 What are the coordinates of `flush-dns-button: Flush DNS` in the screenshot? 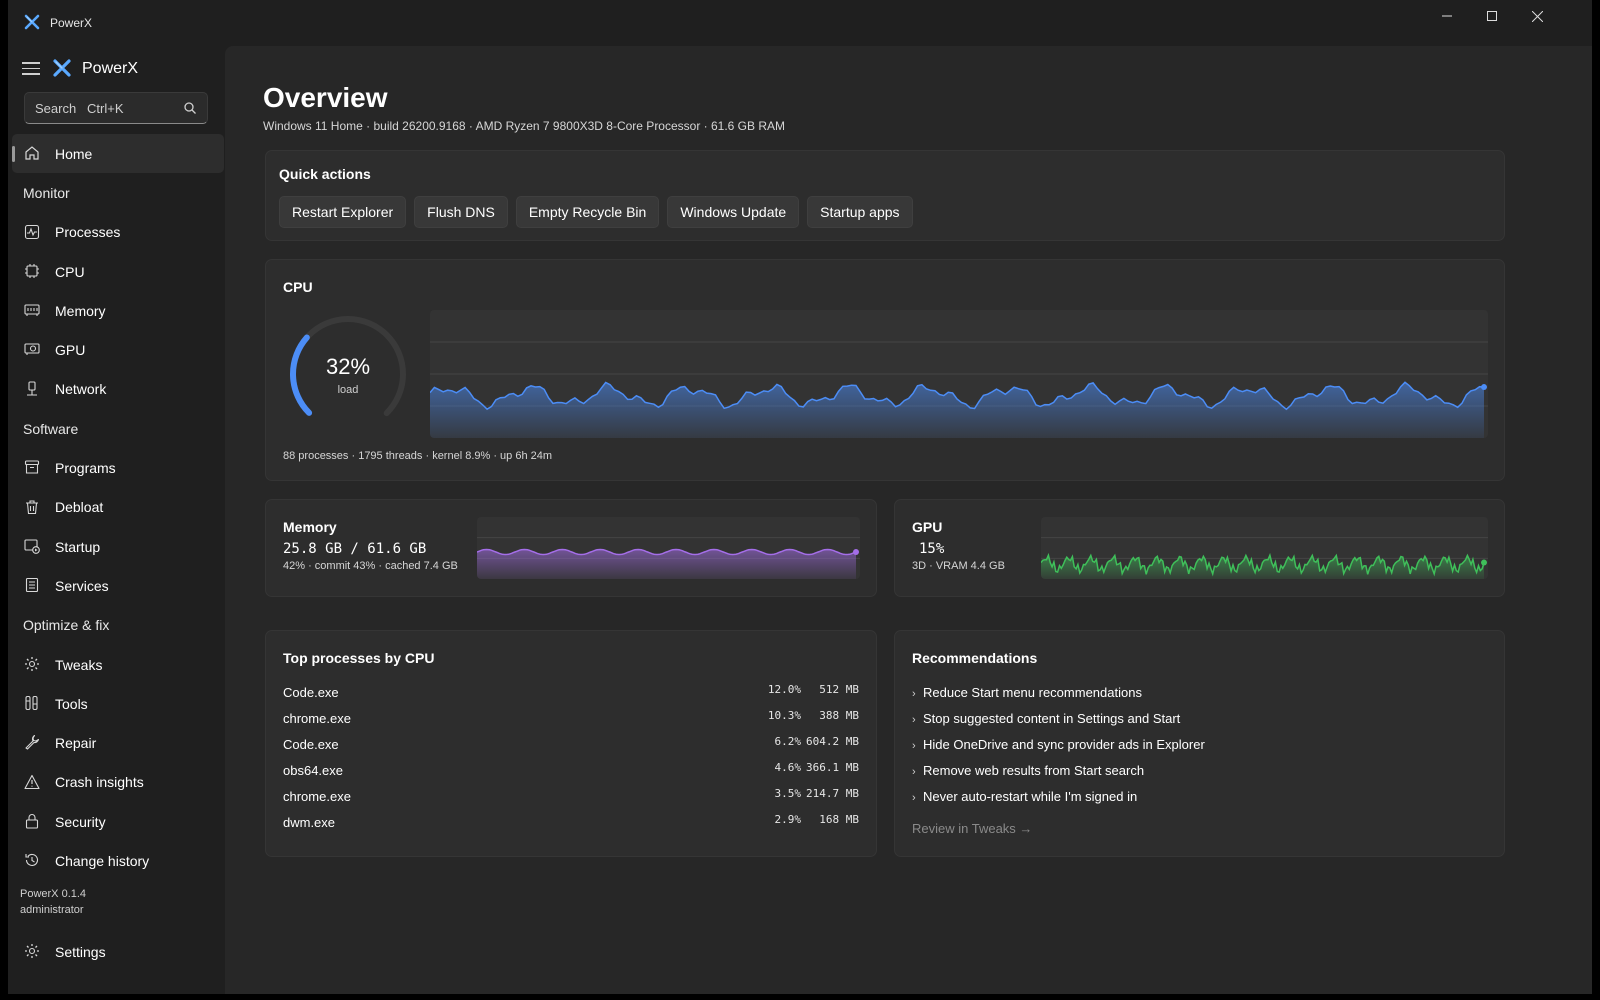 It's located at (461, 212).